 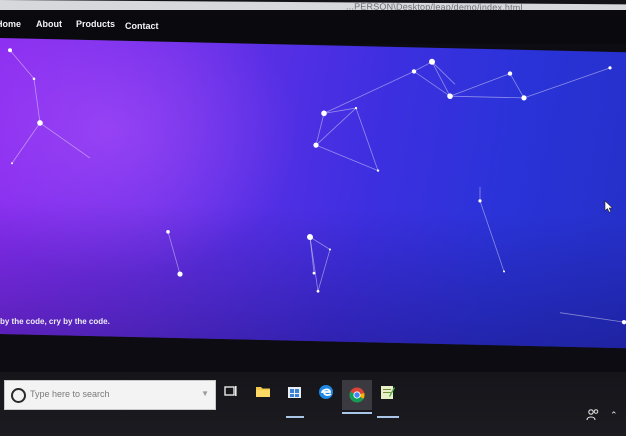 I want to click on nav-about: About, so click(x=49, y=24).